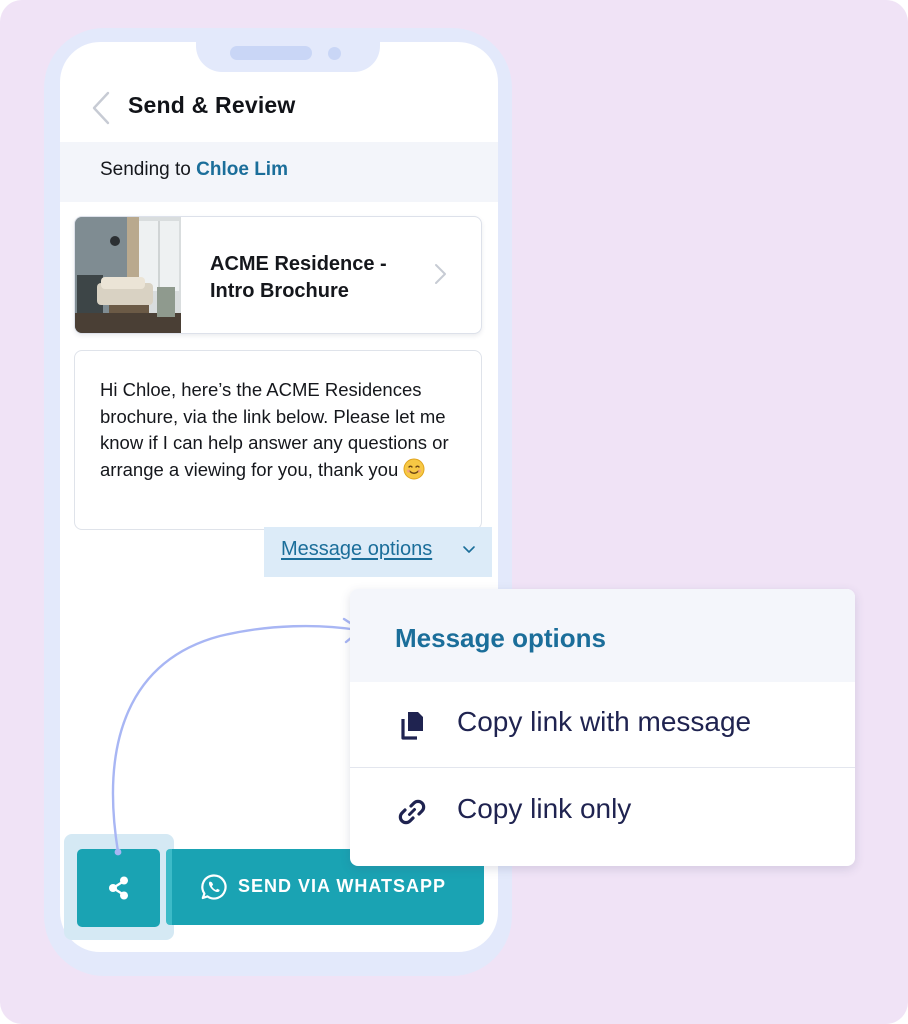 Image resolution: width=908 pixels, height=1024 pixels. Describe the element at coordinates (414, 468) in the screenshot. I see `smiling-face-emoji` at that location.